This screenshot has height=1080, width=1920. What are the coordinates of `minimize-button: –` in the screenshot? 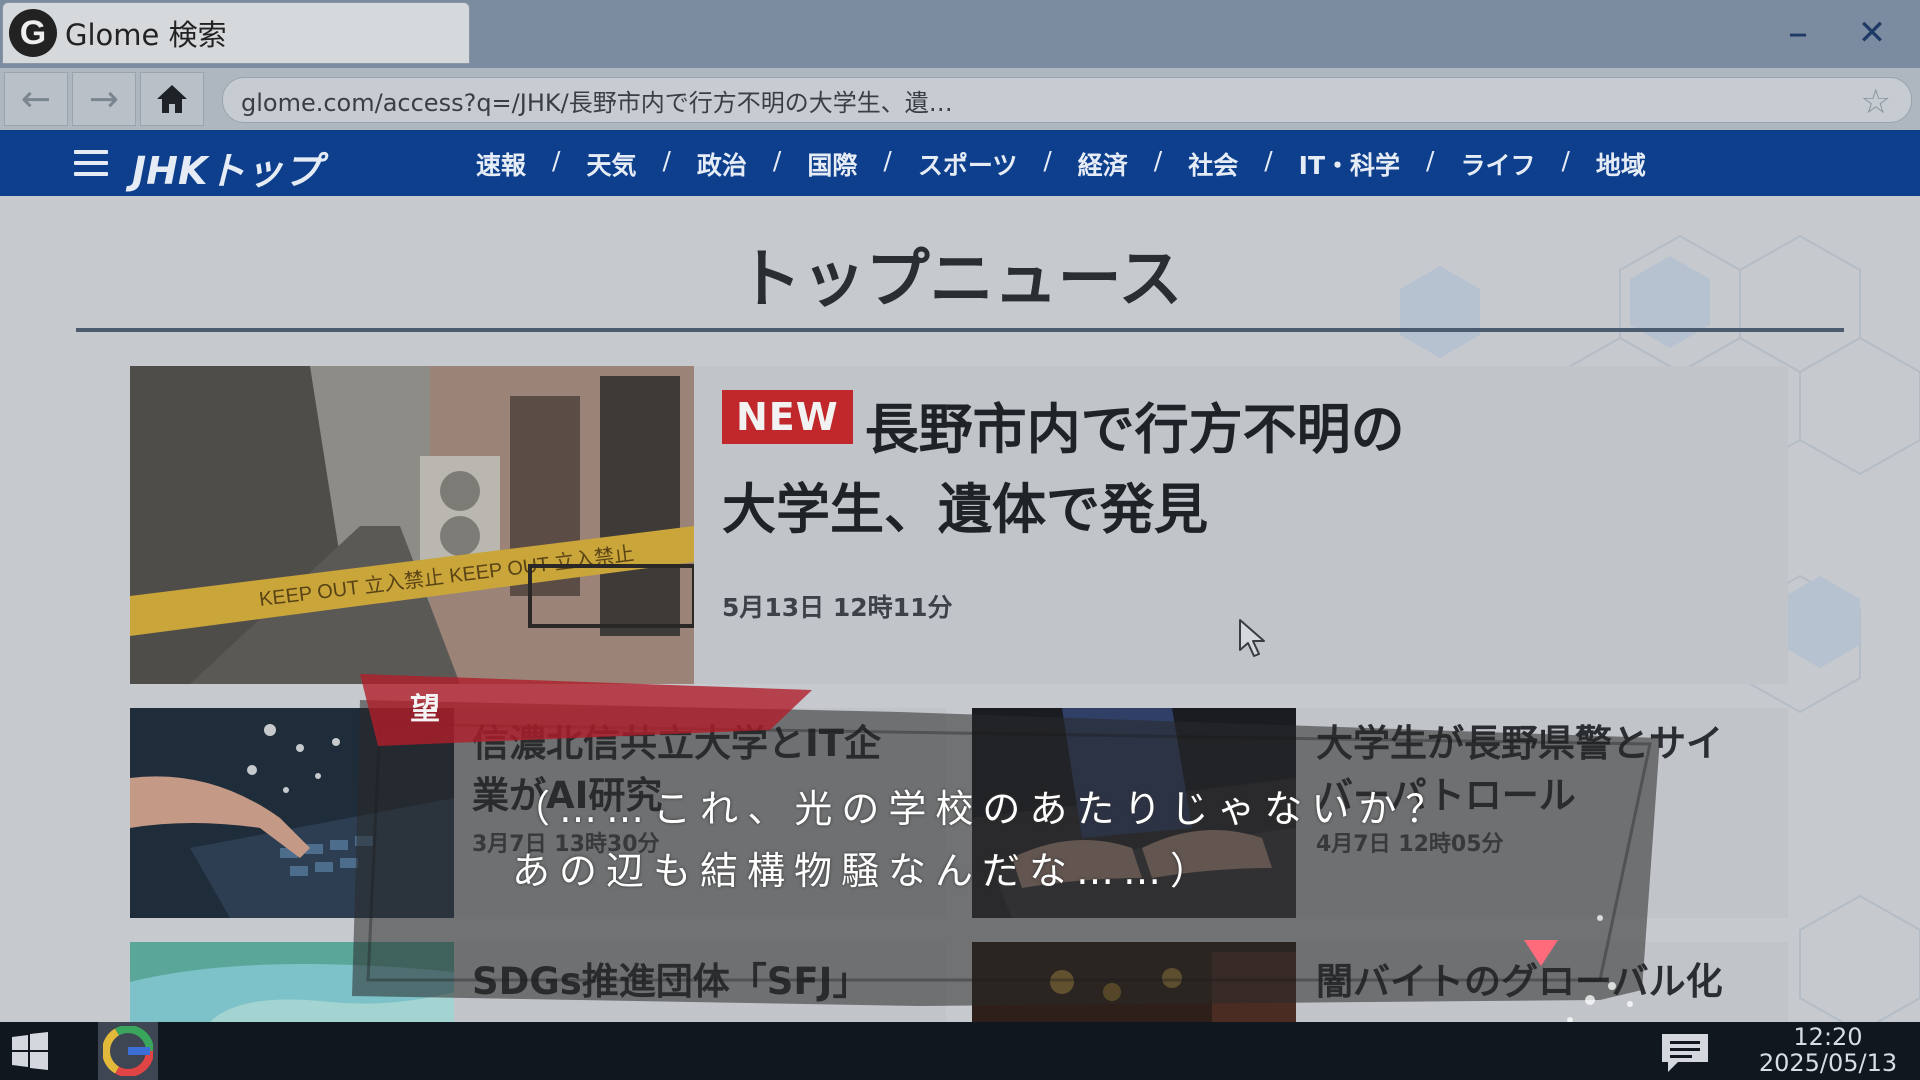 It's located at (1798, 33).